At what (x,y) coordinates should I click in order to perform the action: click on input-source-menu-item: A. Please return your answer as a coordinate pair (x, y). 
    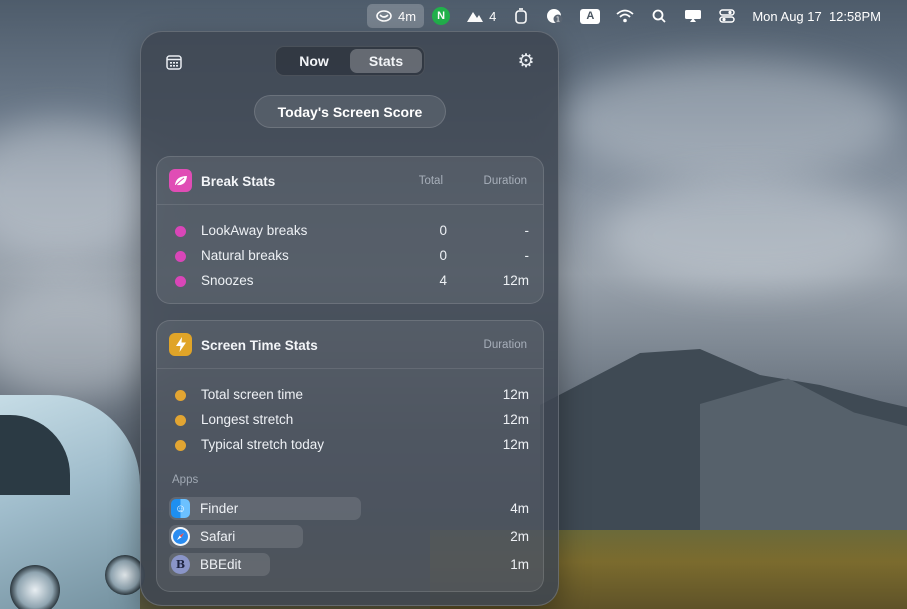
    Looking at the image, I should click on (590, 16).